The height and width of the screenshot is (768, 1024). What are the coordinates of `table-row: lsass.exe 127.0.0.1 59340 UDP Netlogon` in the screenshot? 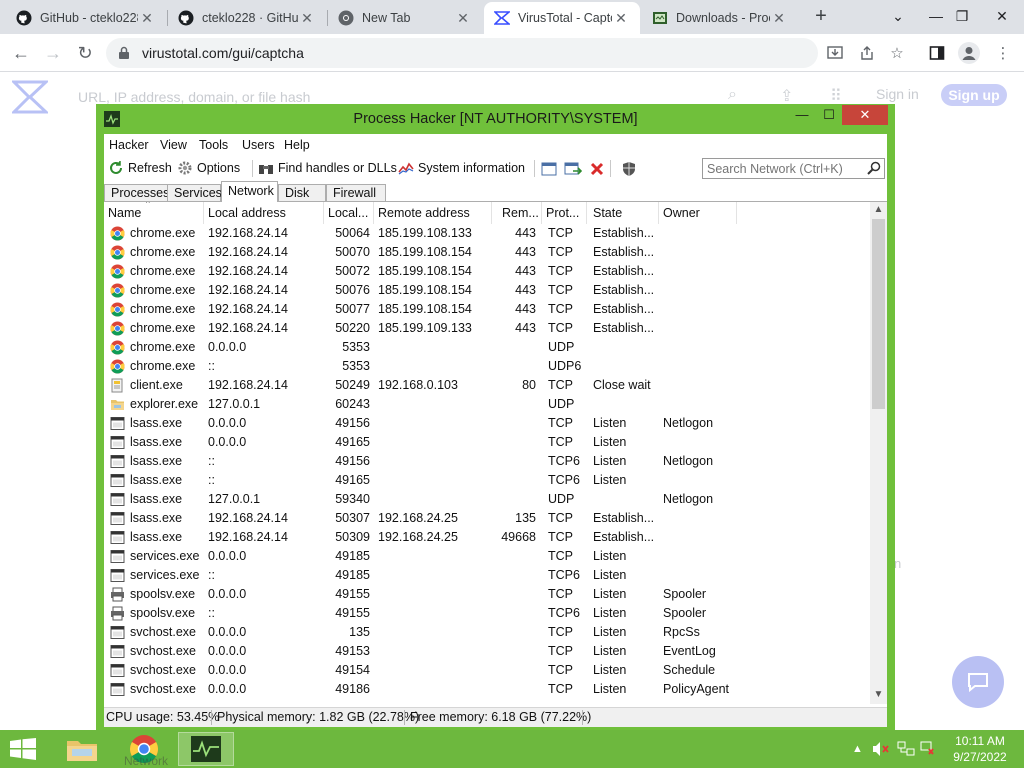 It's located at (487, 499).